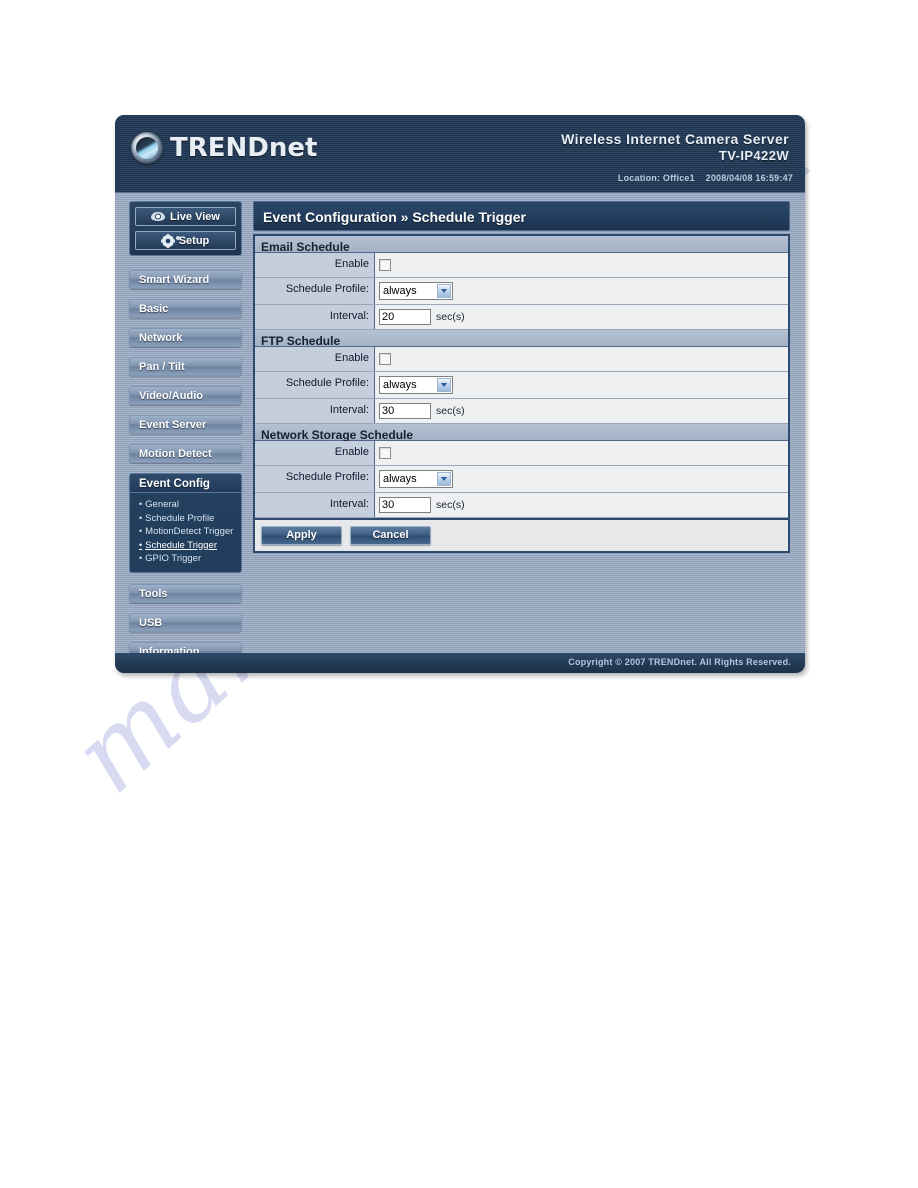 The width and height of the screenshot is (918, 1188). Describe the element at coordinates (581, 385) in the screenshot. I see `value-ftp-profile: always` at that location.